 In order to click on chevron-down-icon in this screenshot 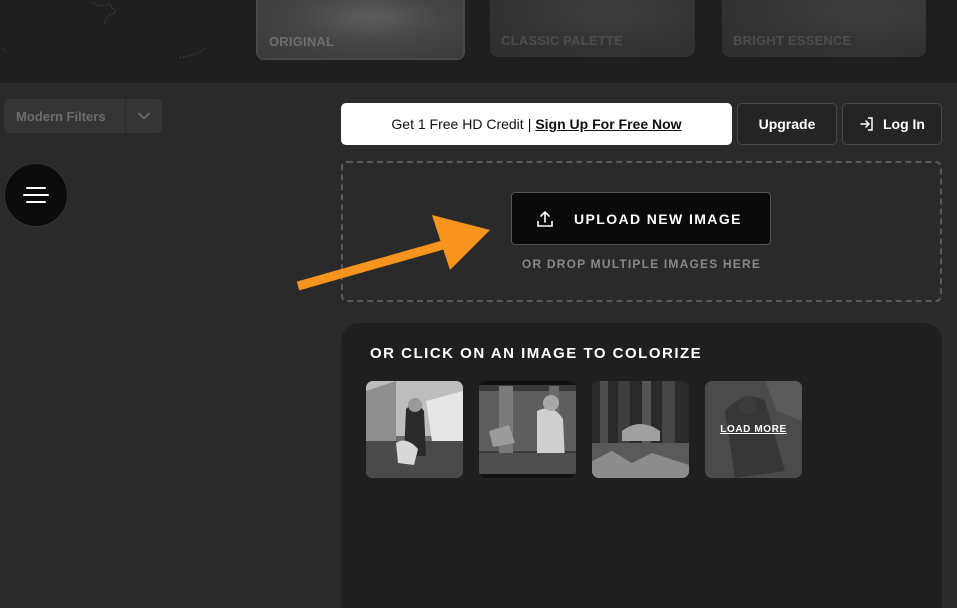, I will do `click(144, 116)`.